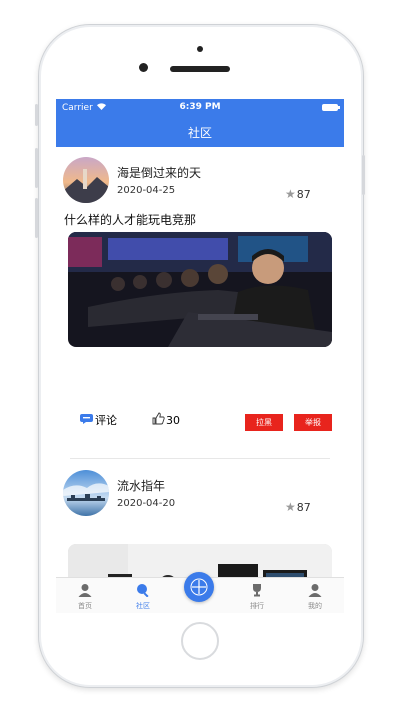  Describe the element at coordinates (143, 606) in the screenshot. I see `tab-label: 社区` at that location.